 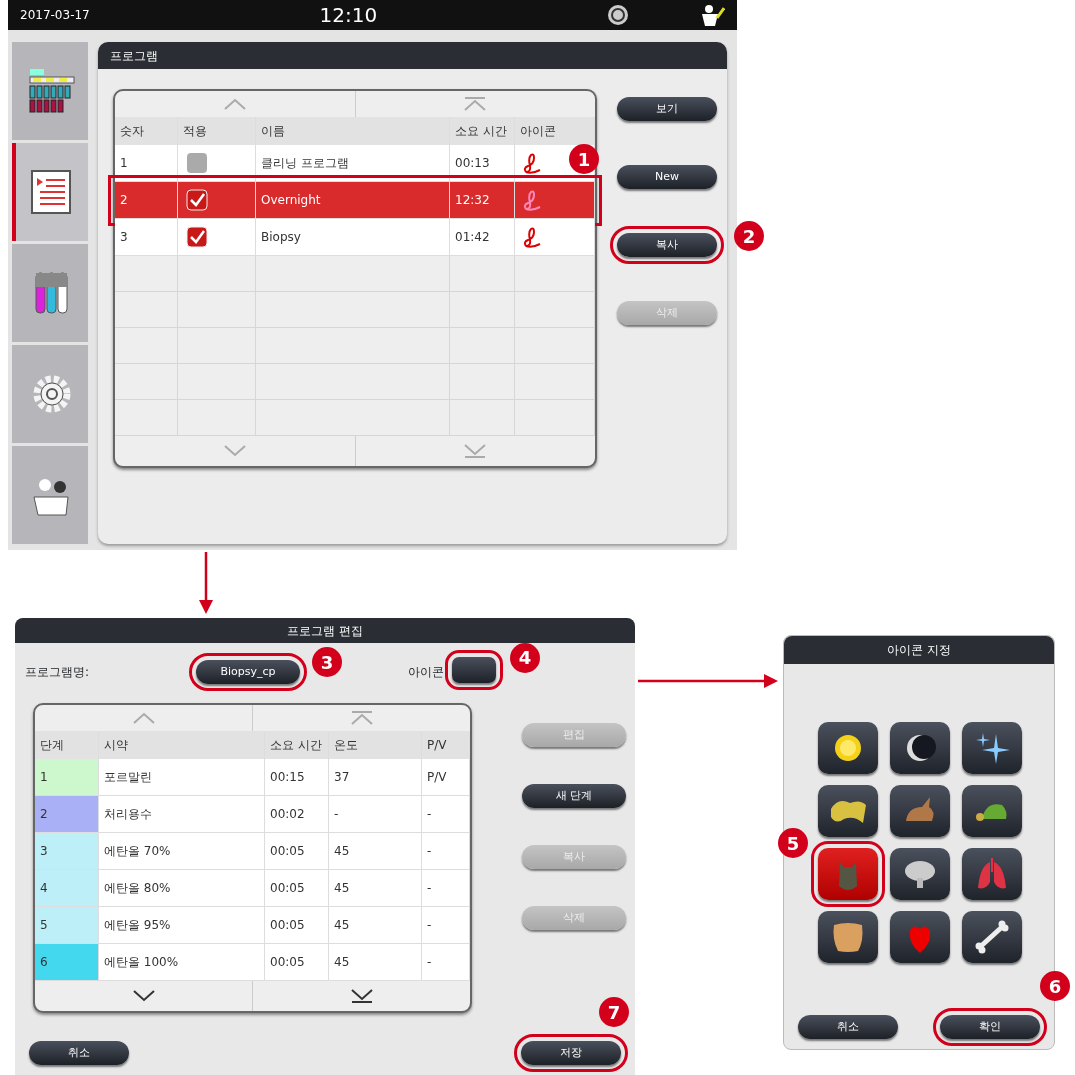 I want to click on table-cell: 에탄올 80%, so click(x=182, y=888).